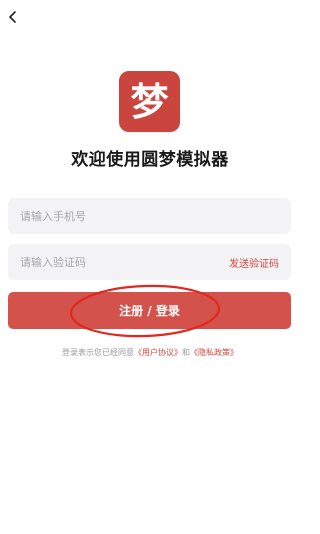  I want to click on verification-code-input, so click(124, 262).